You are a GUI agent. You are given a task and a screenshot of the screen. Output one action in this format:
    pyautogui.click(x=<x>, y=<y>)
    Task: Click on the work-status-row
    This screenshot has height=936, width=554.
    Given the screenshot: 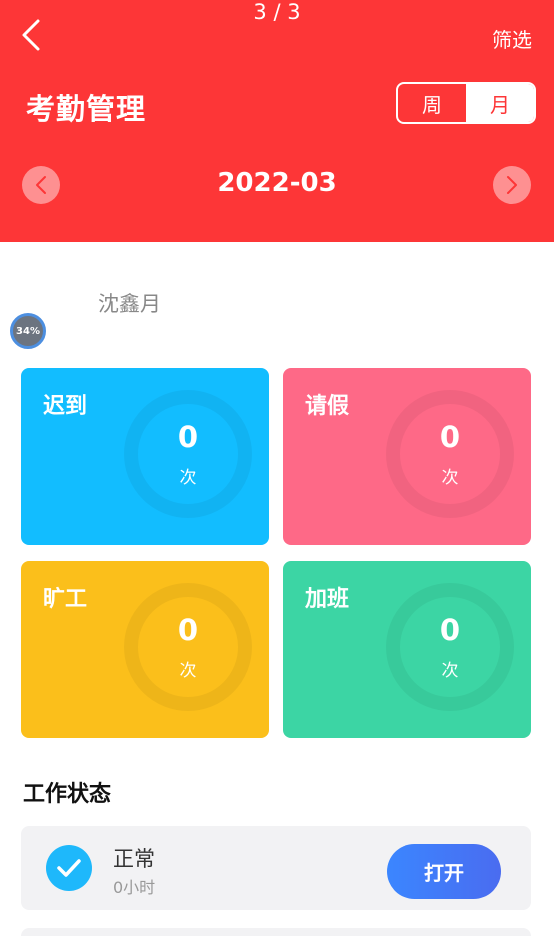 What is the action you would take?
    pyautogui.click(x=276, y=932)
    